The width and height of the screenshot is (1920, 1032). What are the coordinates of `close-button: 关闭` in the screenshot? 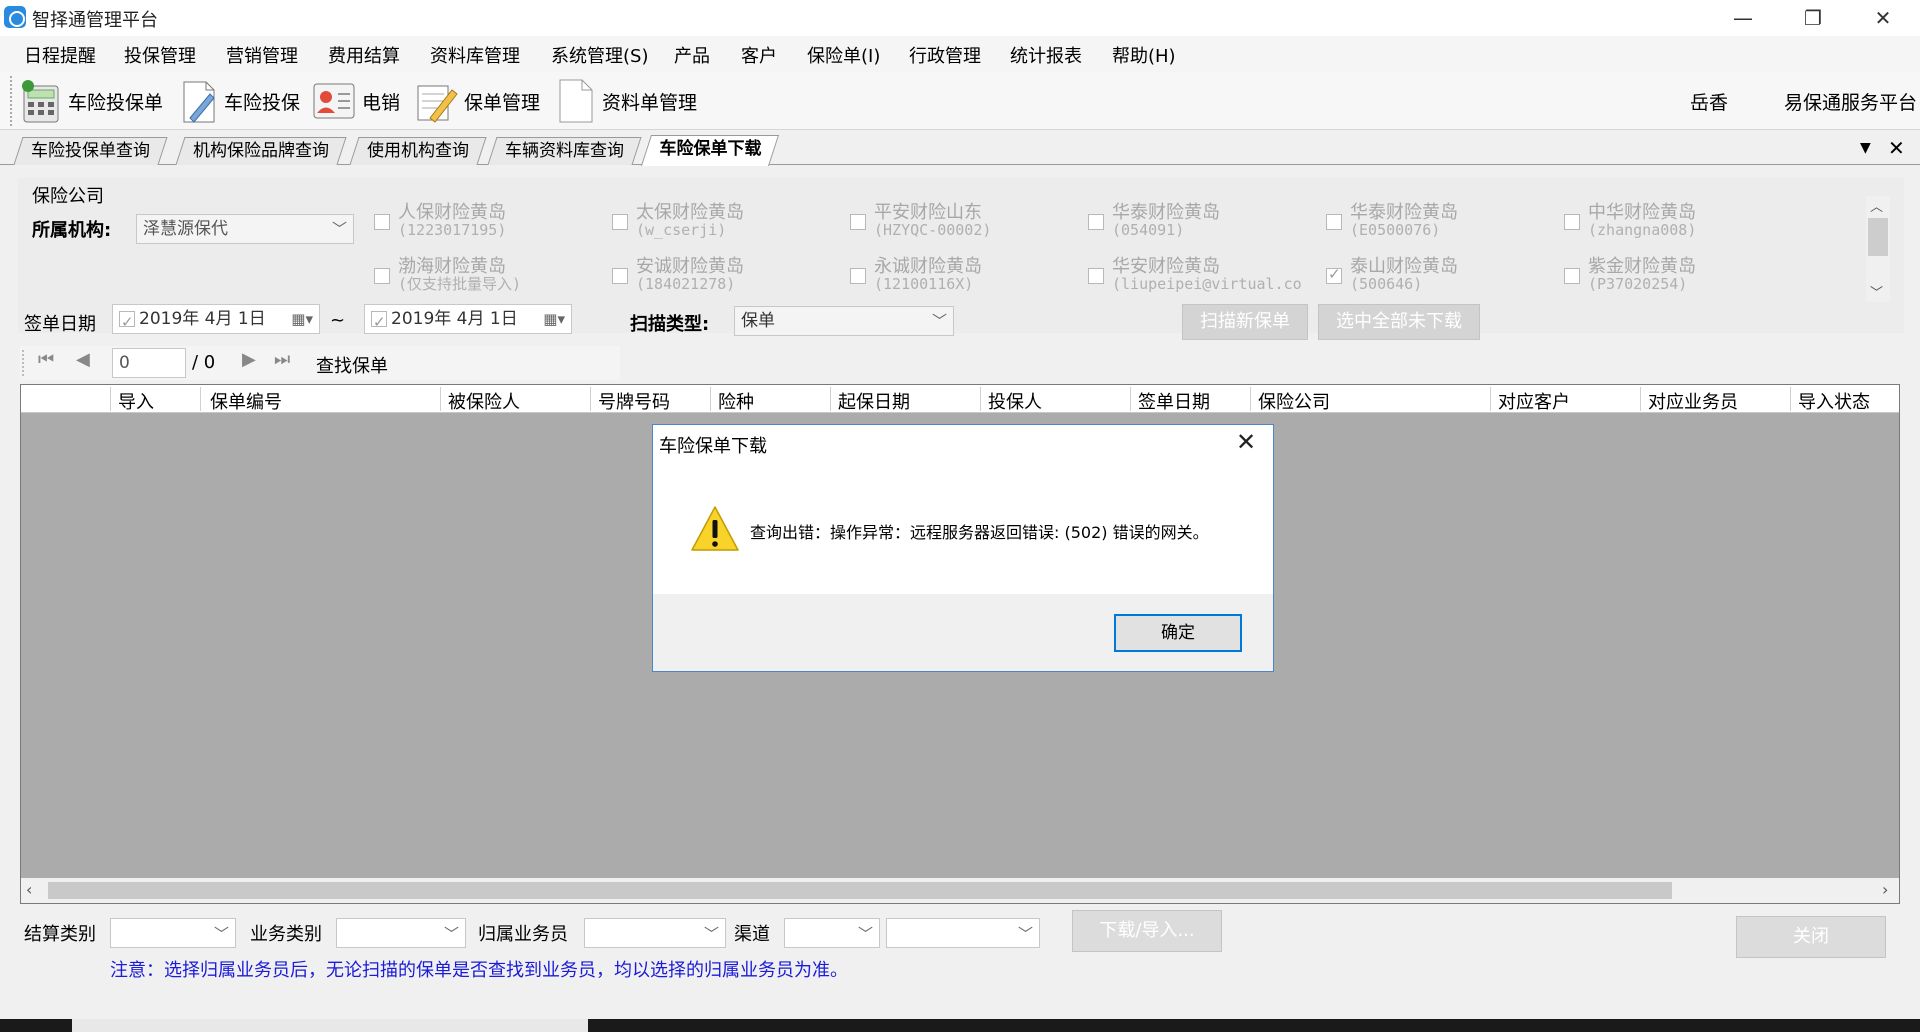 It's located at (1811, 937).